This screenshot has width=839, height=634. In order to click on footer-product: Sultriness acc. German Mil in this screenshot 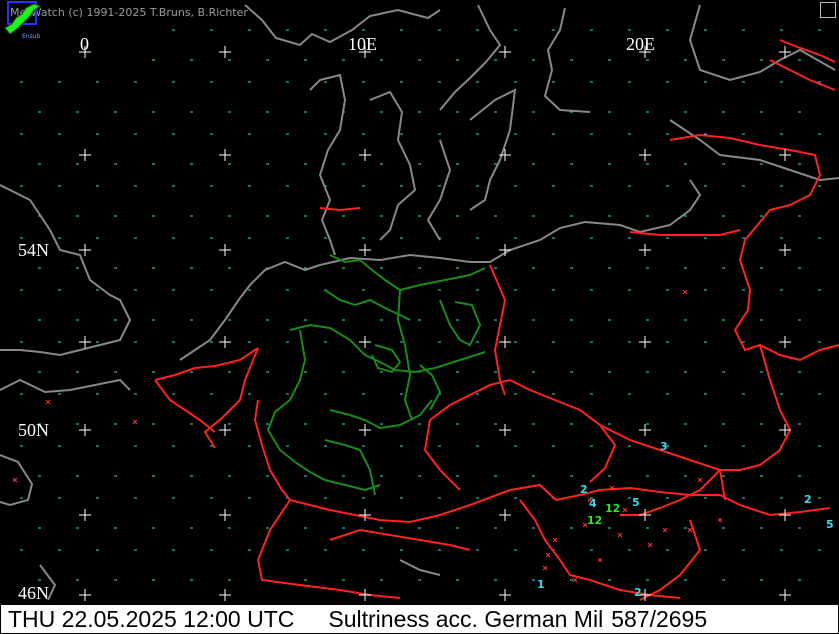, I will do `click(466, 618)`.